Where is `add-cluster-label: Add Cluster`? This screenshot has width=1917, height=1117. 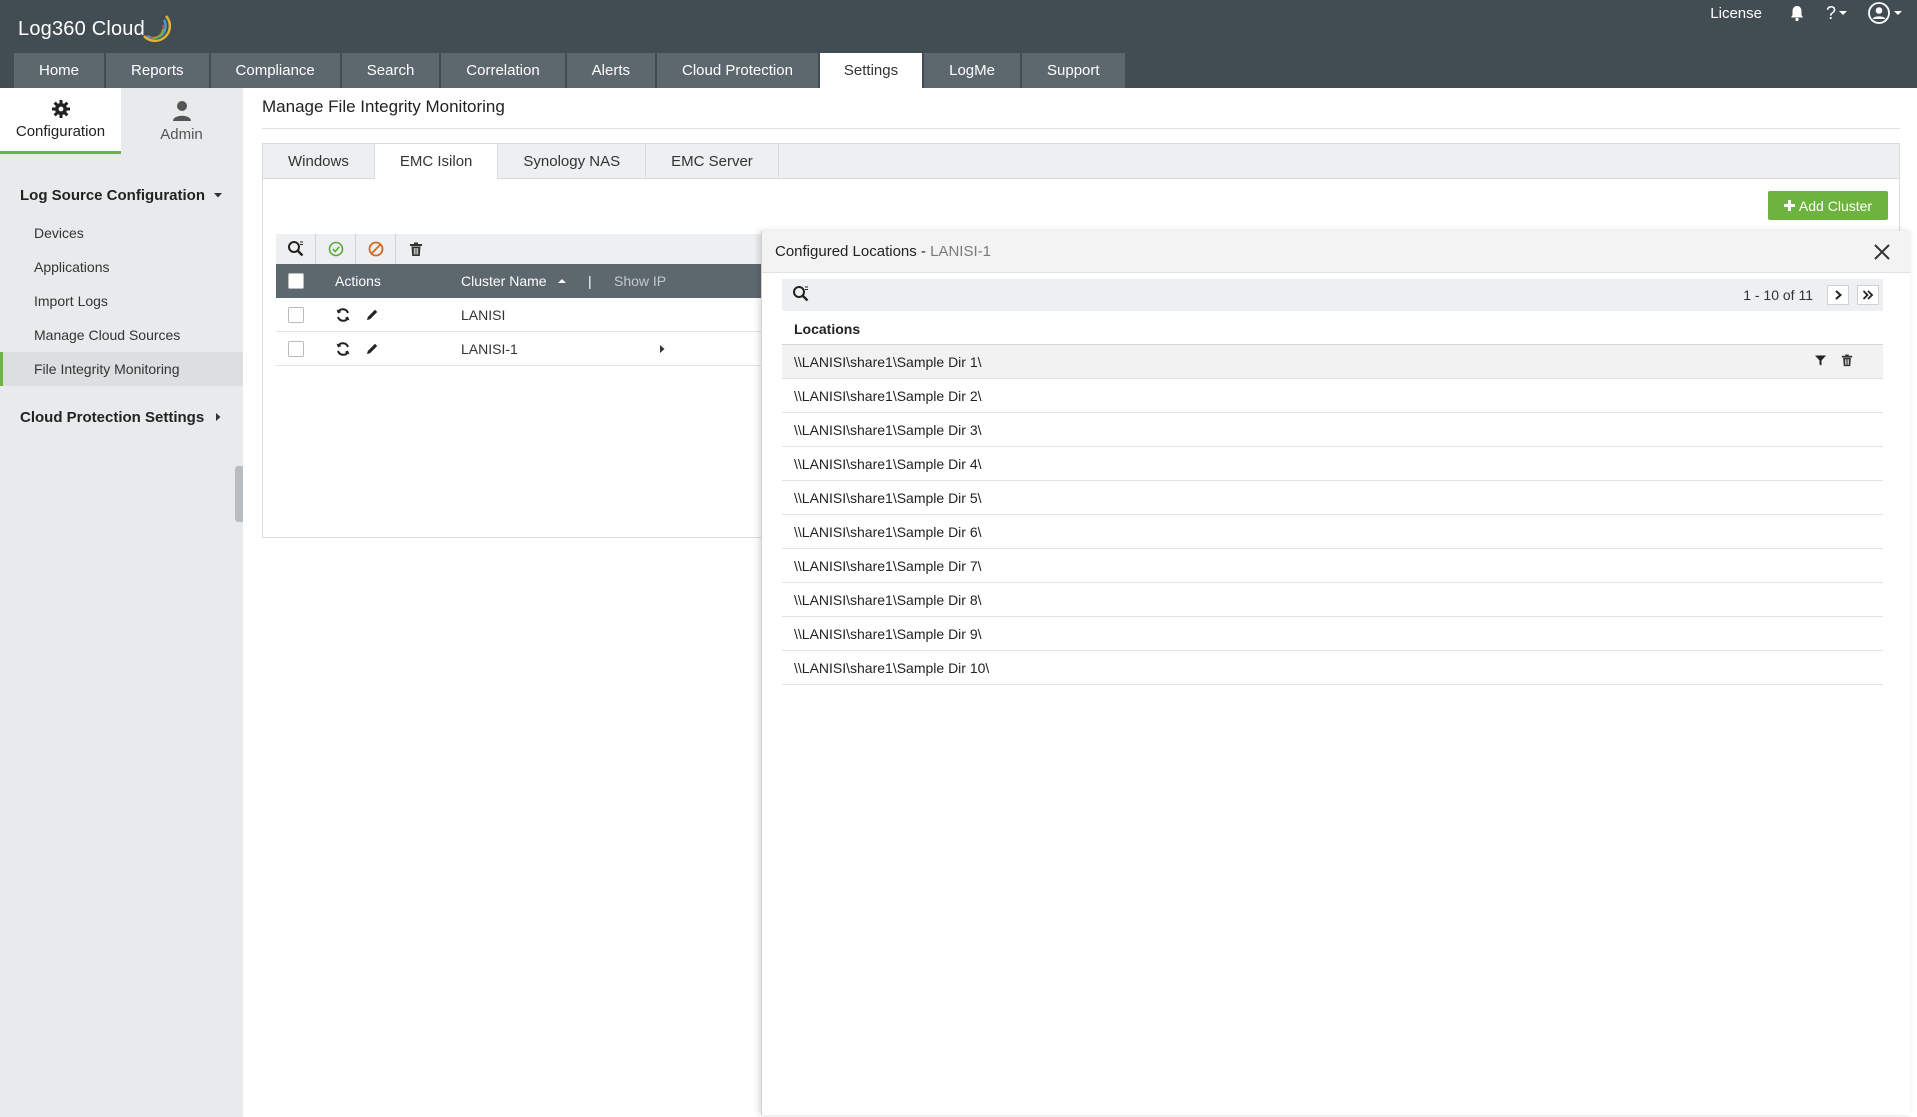 add-cluster-label: Add Cluster is located at coordinates (1835, 205).